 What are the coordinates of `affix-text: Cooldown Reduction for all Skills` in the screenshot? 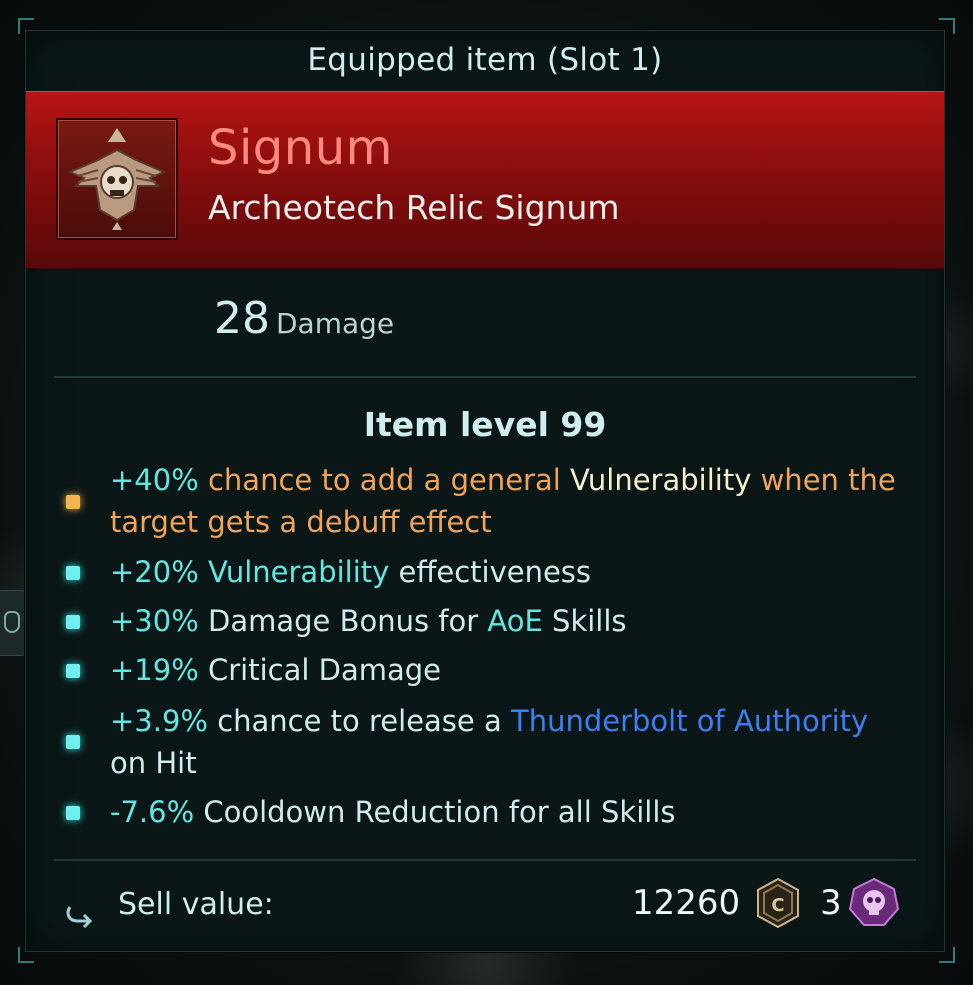 It's located at (435, 812).